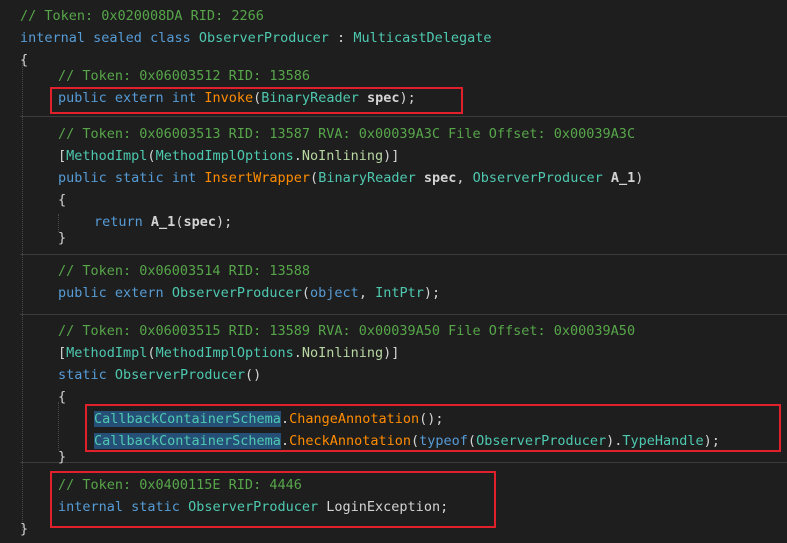 This screenshot has width=787, height=543. I want to click on code-token: :, so click(341, 38).